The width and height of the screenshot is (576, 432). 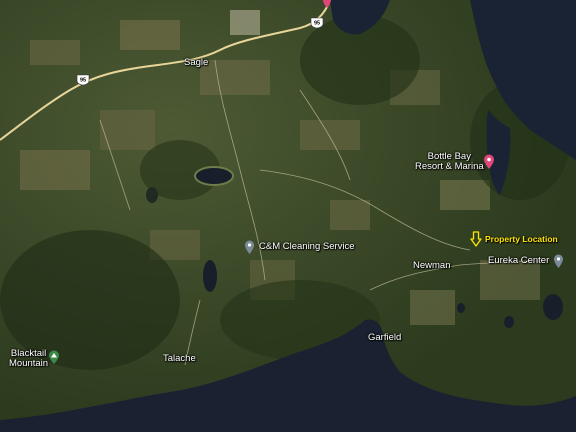 I want to click on peak-label-blacktail: Blacktail Mountain, so click(x=29, y=359).